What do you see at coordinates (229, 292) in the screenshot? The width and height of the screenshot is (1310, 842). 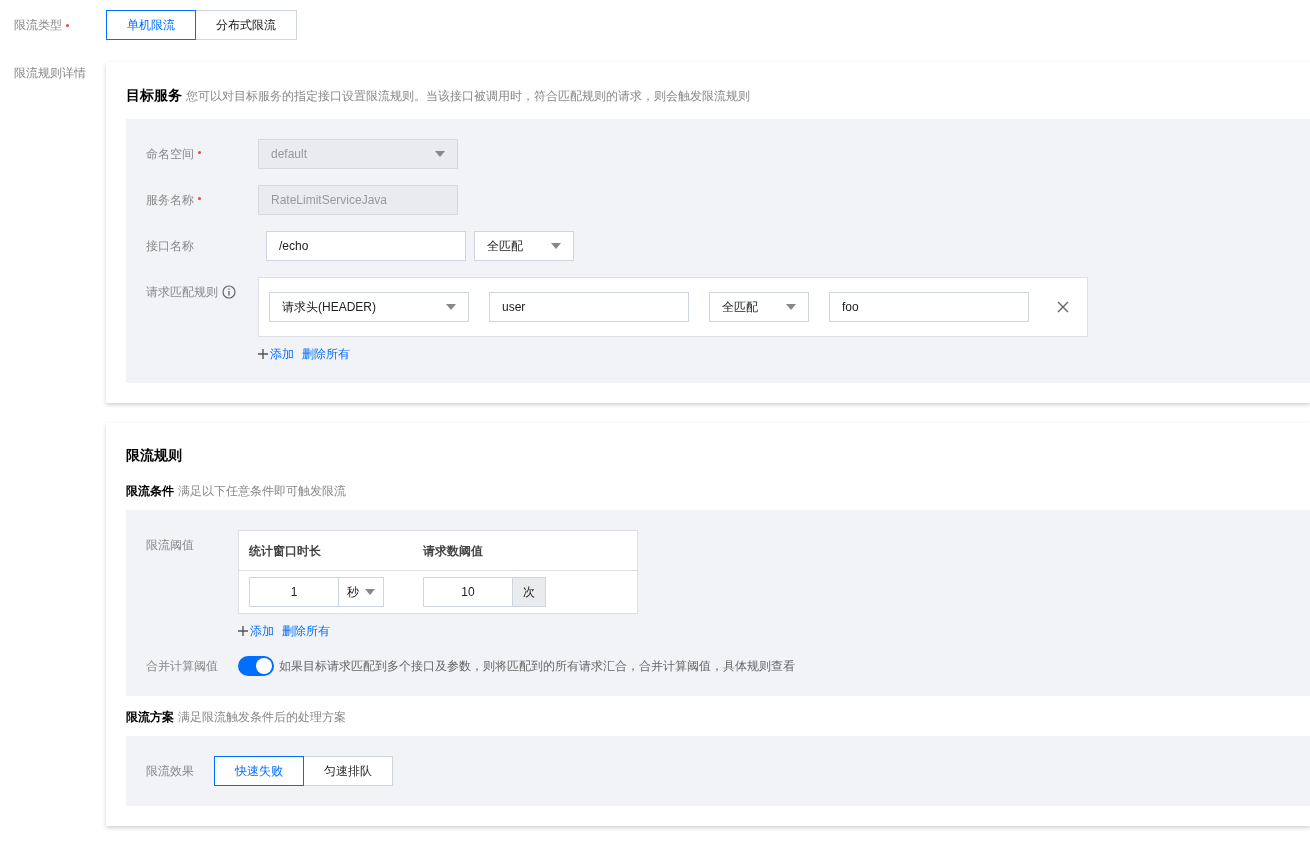 I see `info-icon` at bounding box center [229, 292].